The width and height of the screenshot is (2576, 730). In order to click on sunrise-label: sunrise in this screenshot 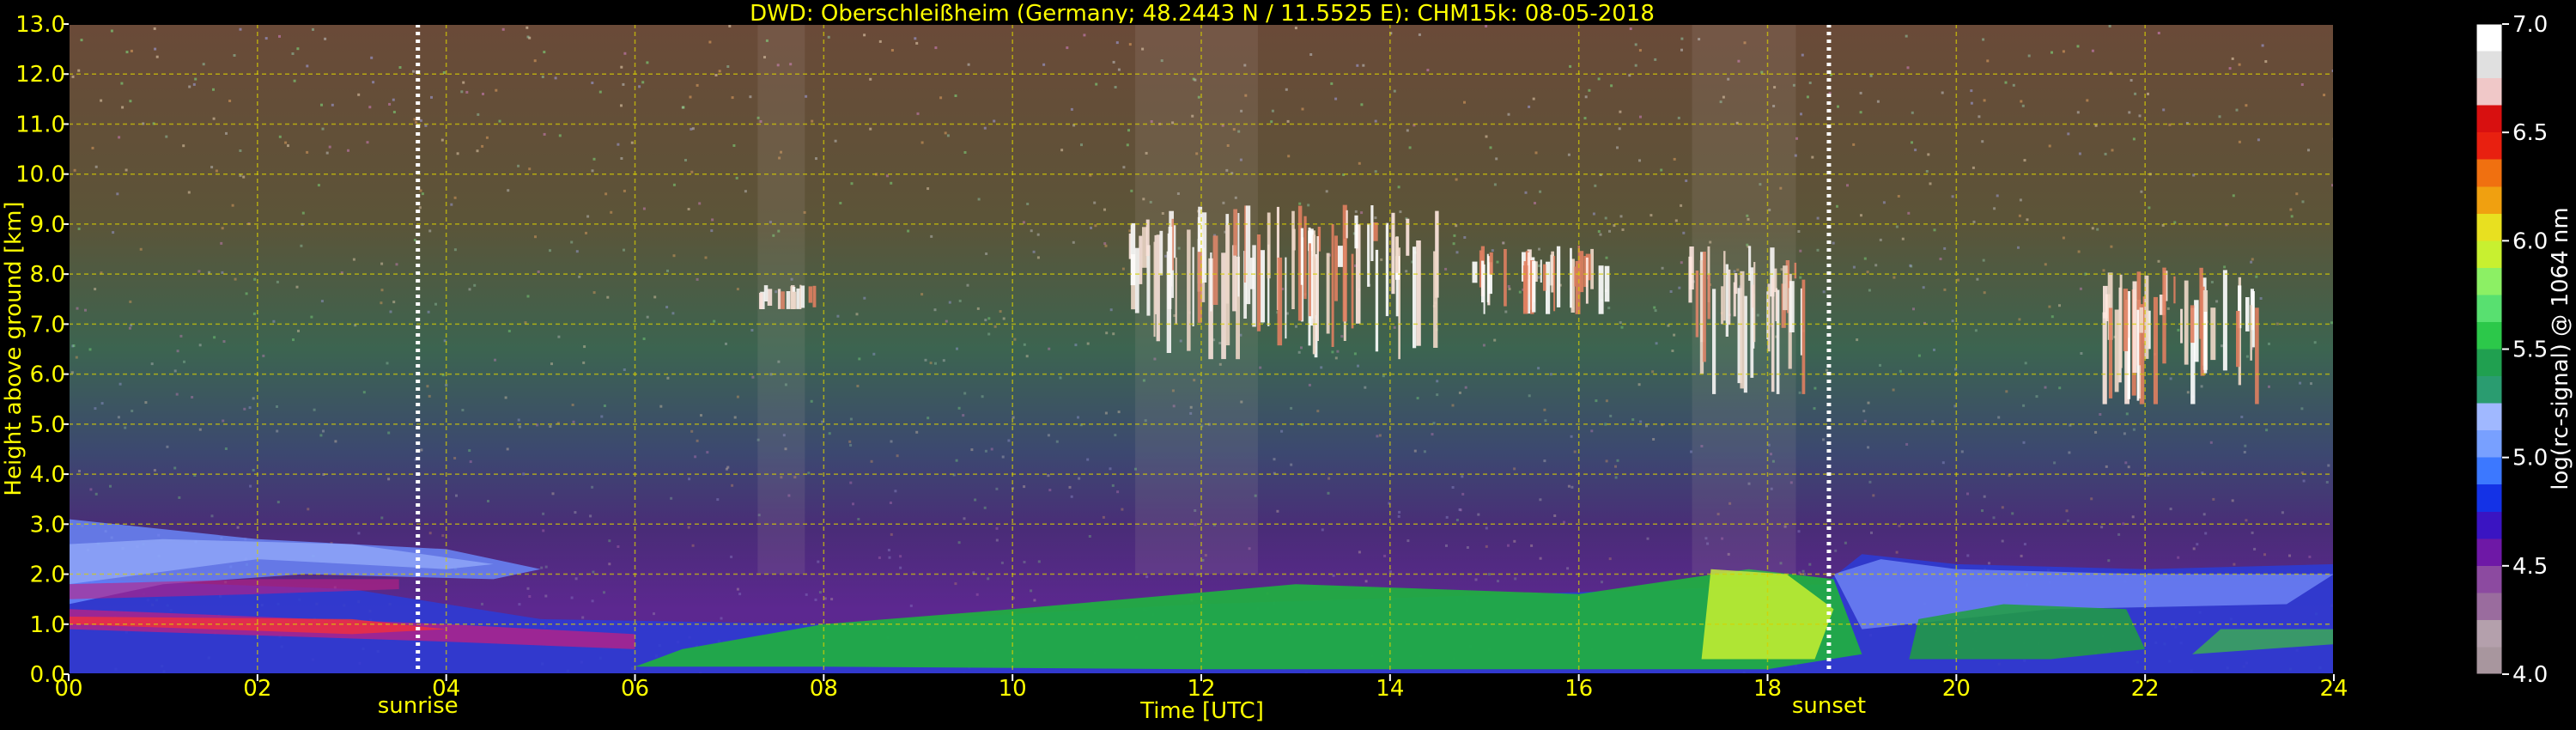, I will do `click(419, 706)`.